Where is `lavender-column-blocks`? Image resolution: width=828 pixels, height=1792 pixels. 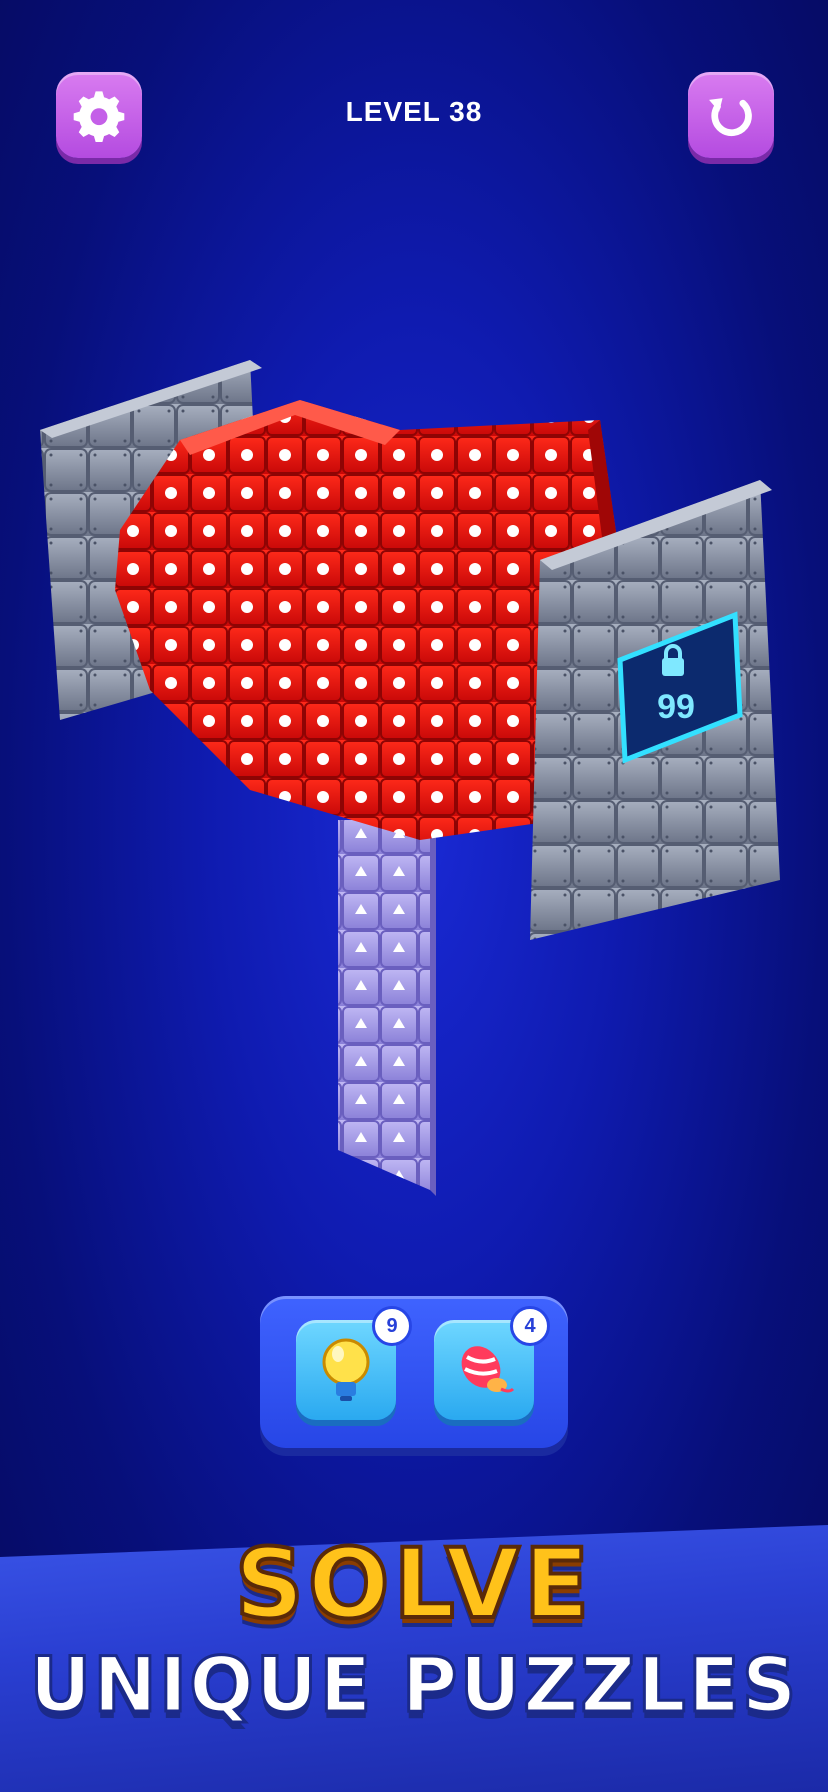 lavender-column-blocks is located at coordinates (387, 1008).